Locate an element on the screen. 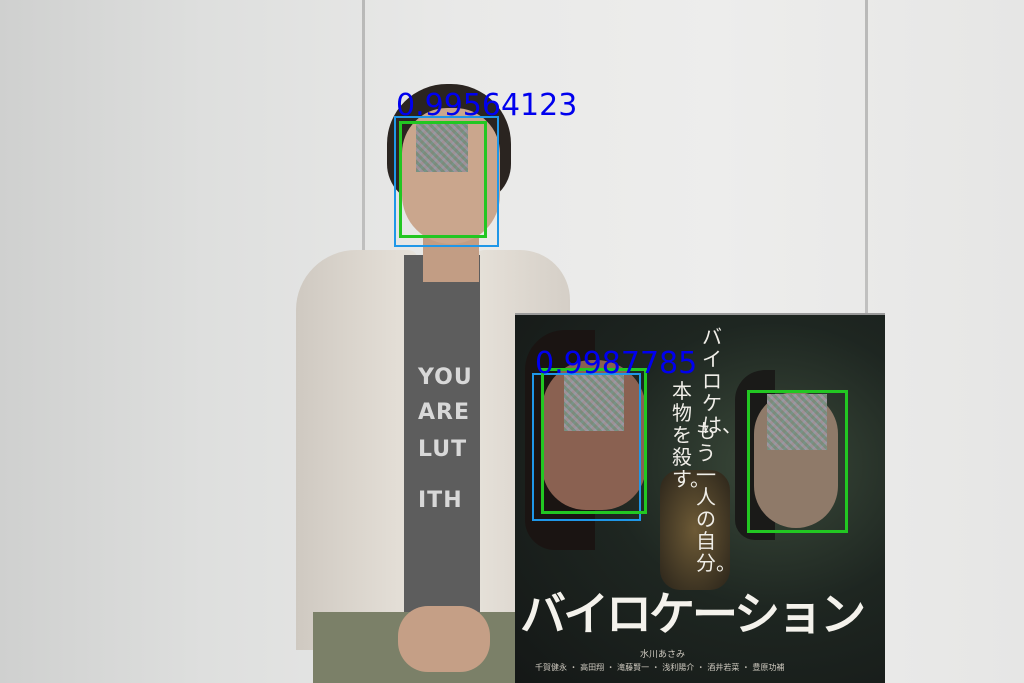  poster-credit: 千賀健永 ・ 高田翔 ・ 滝藤賢一 ・ 浅利陽介 ・ 酒井若菜 ・ 豊原功補 is located at coordinates (660, 667).